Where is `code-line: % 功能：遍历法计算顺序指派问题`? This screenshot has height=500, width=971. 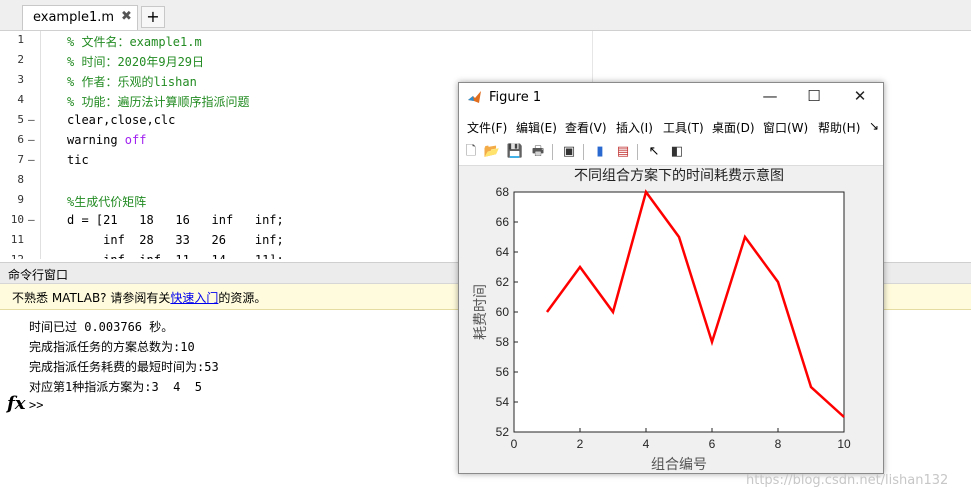
code-line: % 功能：遍历法计算顺序指派问题 is located at coordinates (158, 101).